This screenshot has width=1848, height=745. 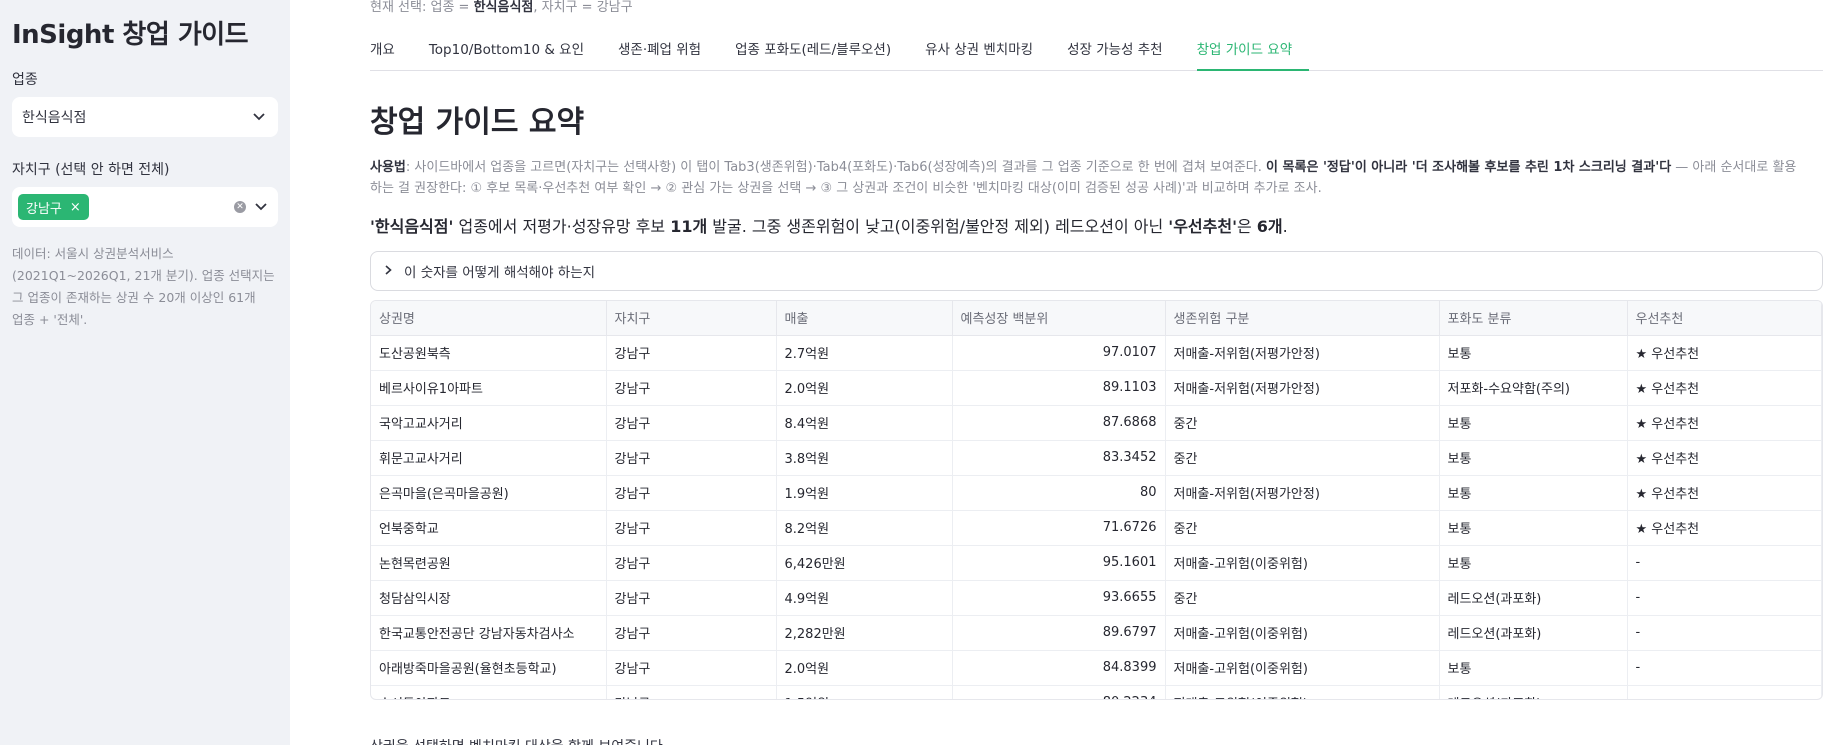 I want to click on table-row: 청담삼익시장 강남구 4.9억원 93.6655 중간 레드오션(과포화) -, so click(x=1096, y=598).